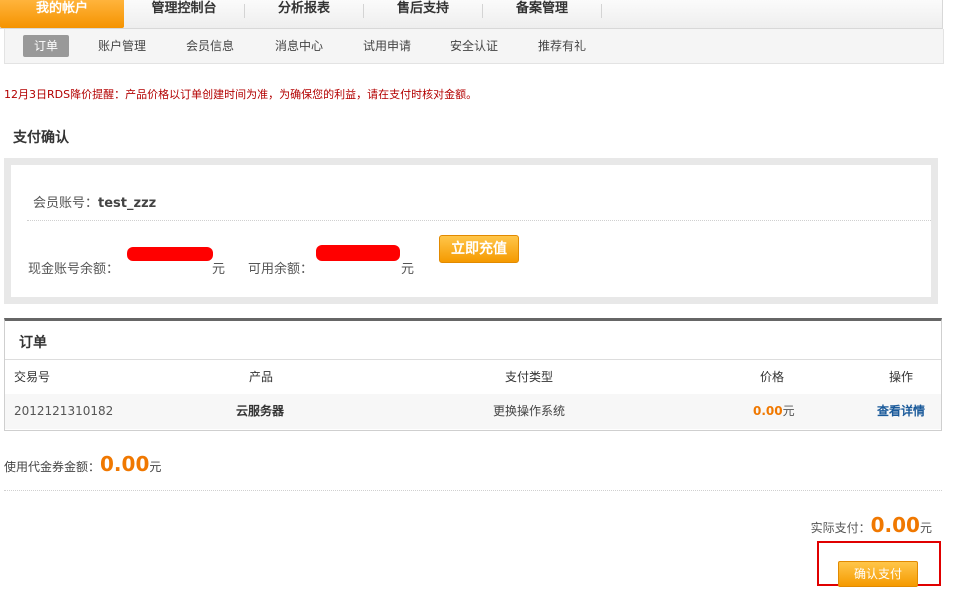  I want to click on column-header-price: 价格, so click(772, 377).